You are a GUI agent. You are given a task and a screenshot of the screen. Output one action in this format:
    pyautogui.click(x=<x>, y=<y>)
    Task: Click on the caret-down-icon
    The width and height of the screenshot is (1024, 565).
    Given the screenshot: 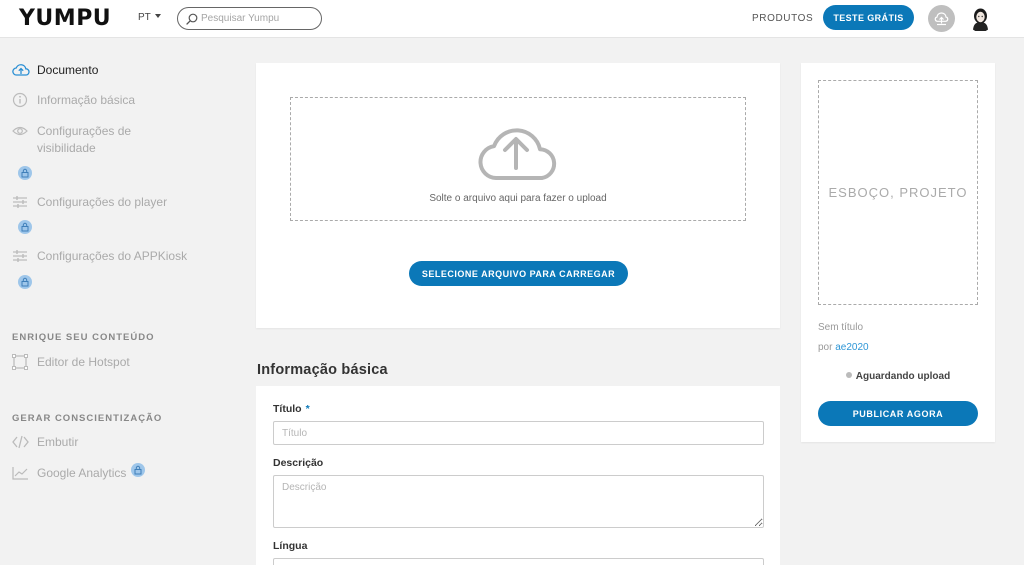 What is the action you would take?
    pyautogui.click(x=157, y=16)
    